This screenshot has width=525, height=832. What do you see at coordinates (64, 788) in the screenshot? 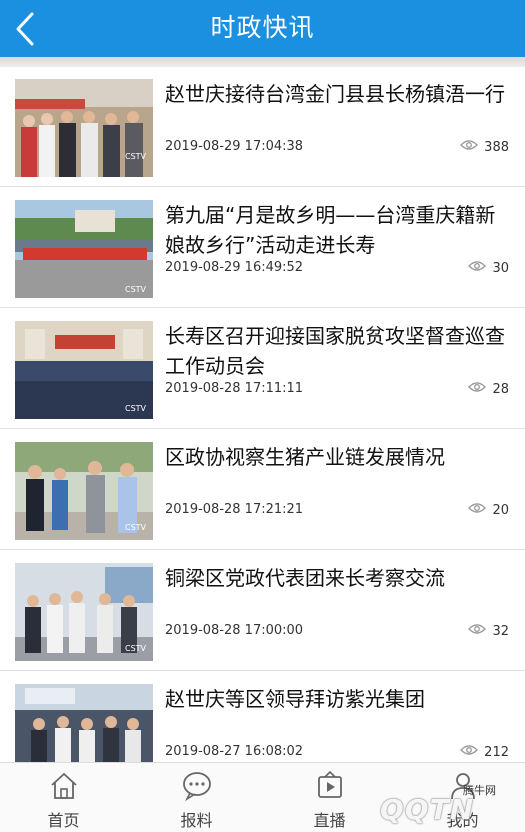
I see `house-icon` at bounding box center [64, 788].